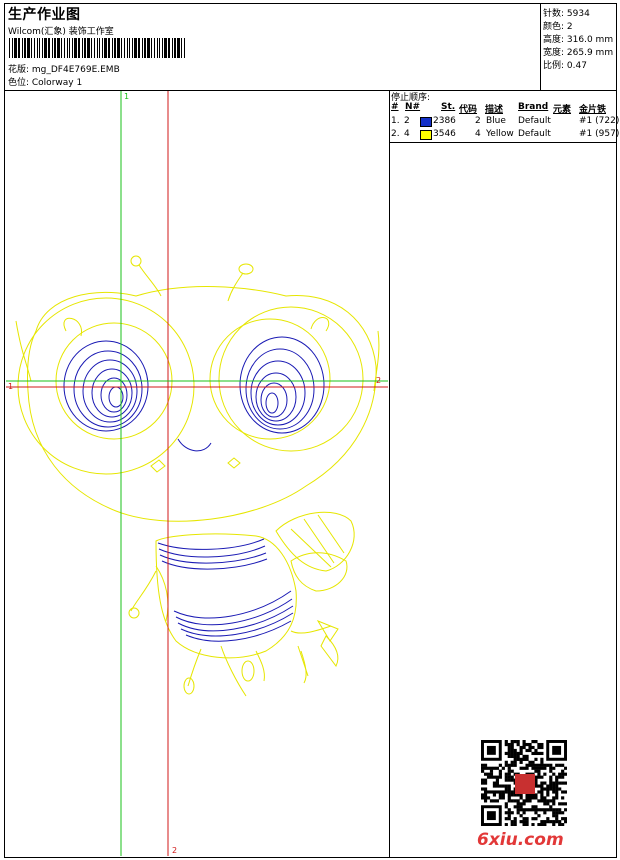 This screenshot has height=860, width=620. Describe the element at coordinates (578, 40) in the screenshot. I see `stat-height: 高度: 316.0 mm` at that location.